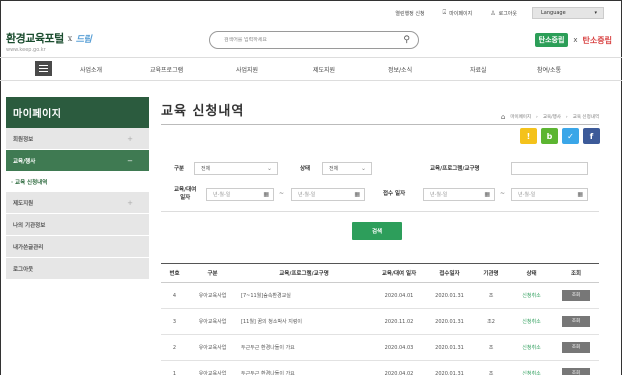  What do you see at coordinates (400, 69) in the screenshot?
I see `gnb-item: 정보/소식` at bounding box center [400, 69].